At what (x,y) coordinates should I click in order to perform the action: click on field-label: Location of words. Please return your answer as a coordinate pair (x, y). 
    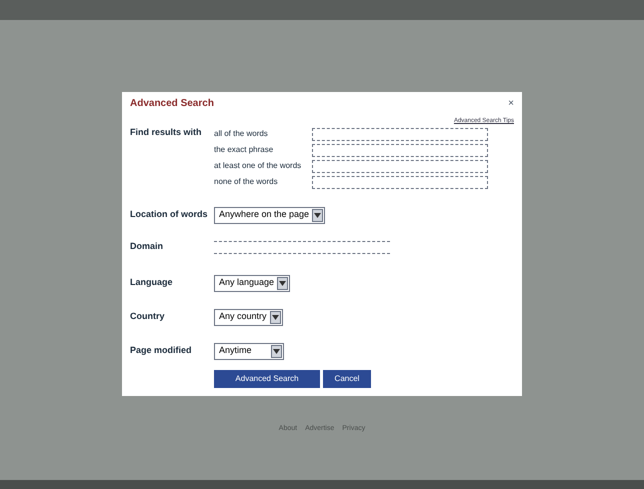
    Looking at the image, I should click on (169, 215).